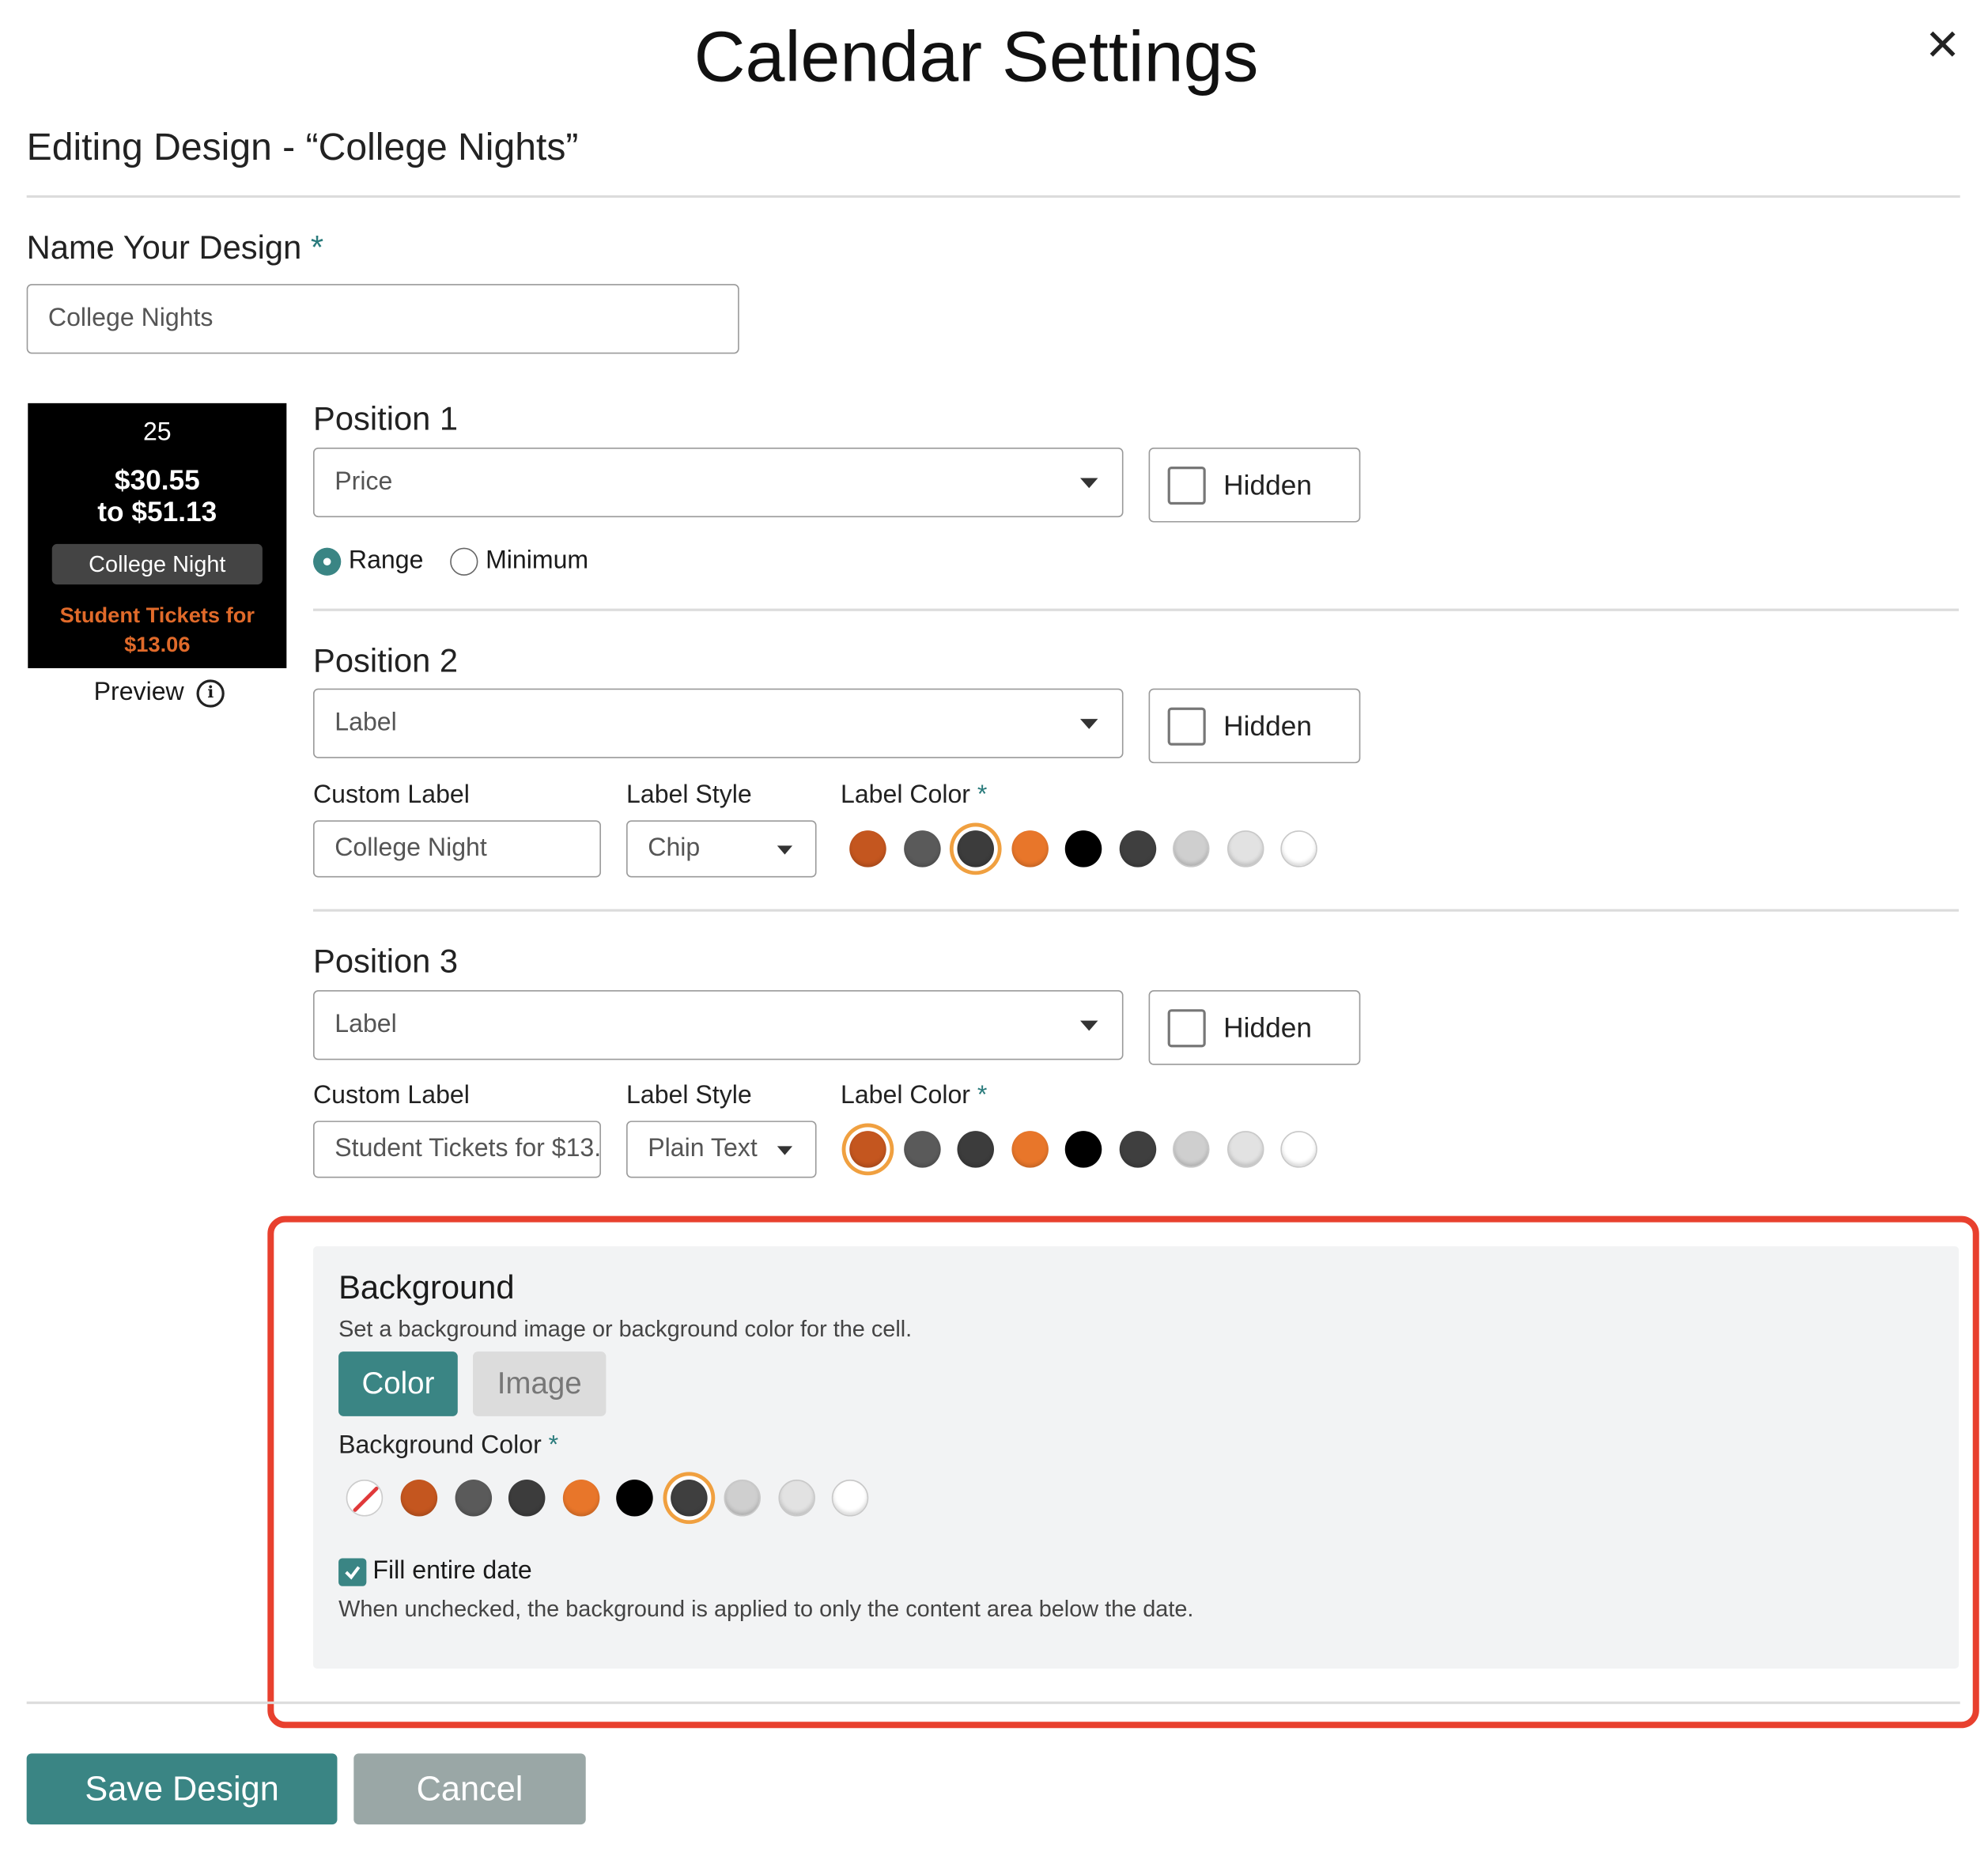 The height and width of the screenshot is (1856, 1988). What do you see at coordinates (519, 561) in the screenshot?
I see `position1-radio-minimum: Minimum` at bounding box center [519, 561].